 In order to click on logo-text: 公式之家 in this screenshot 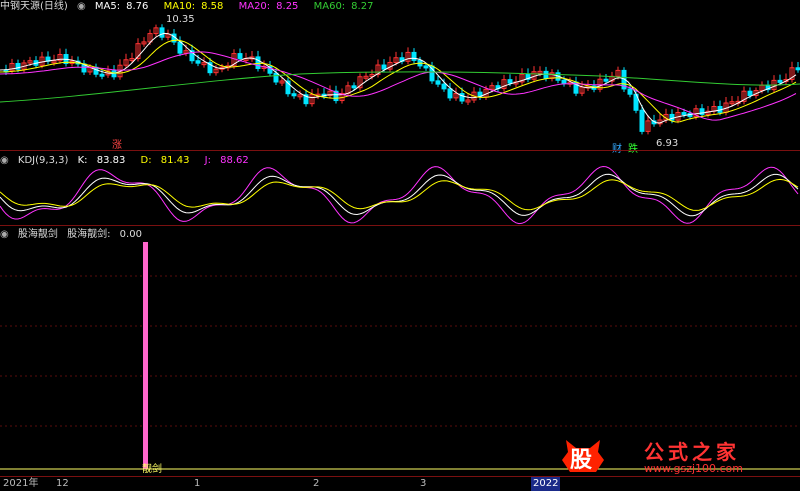, I will do `click(692, 452)`.